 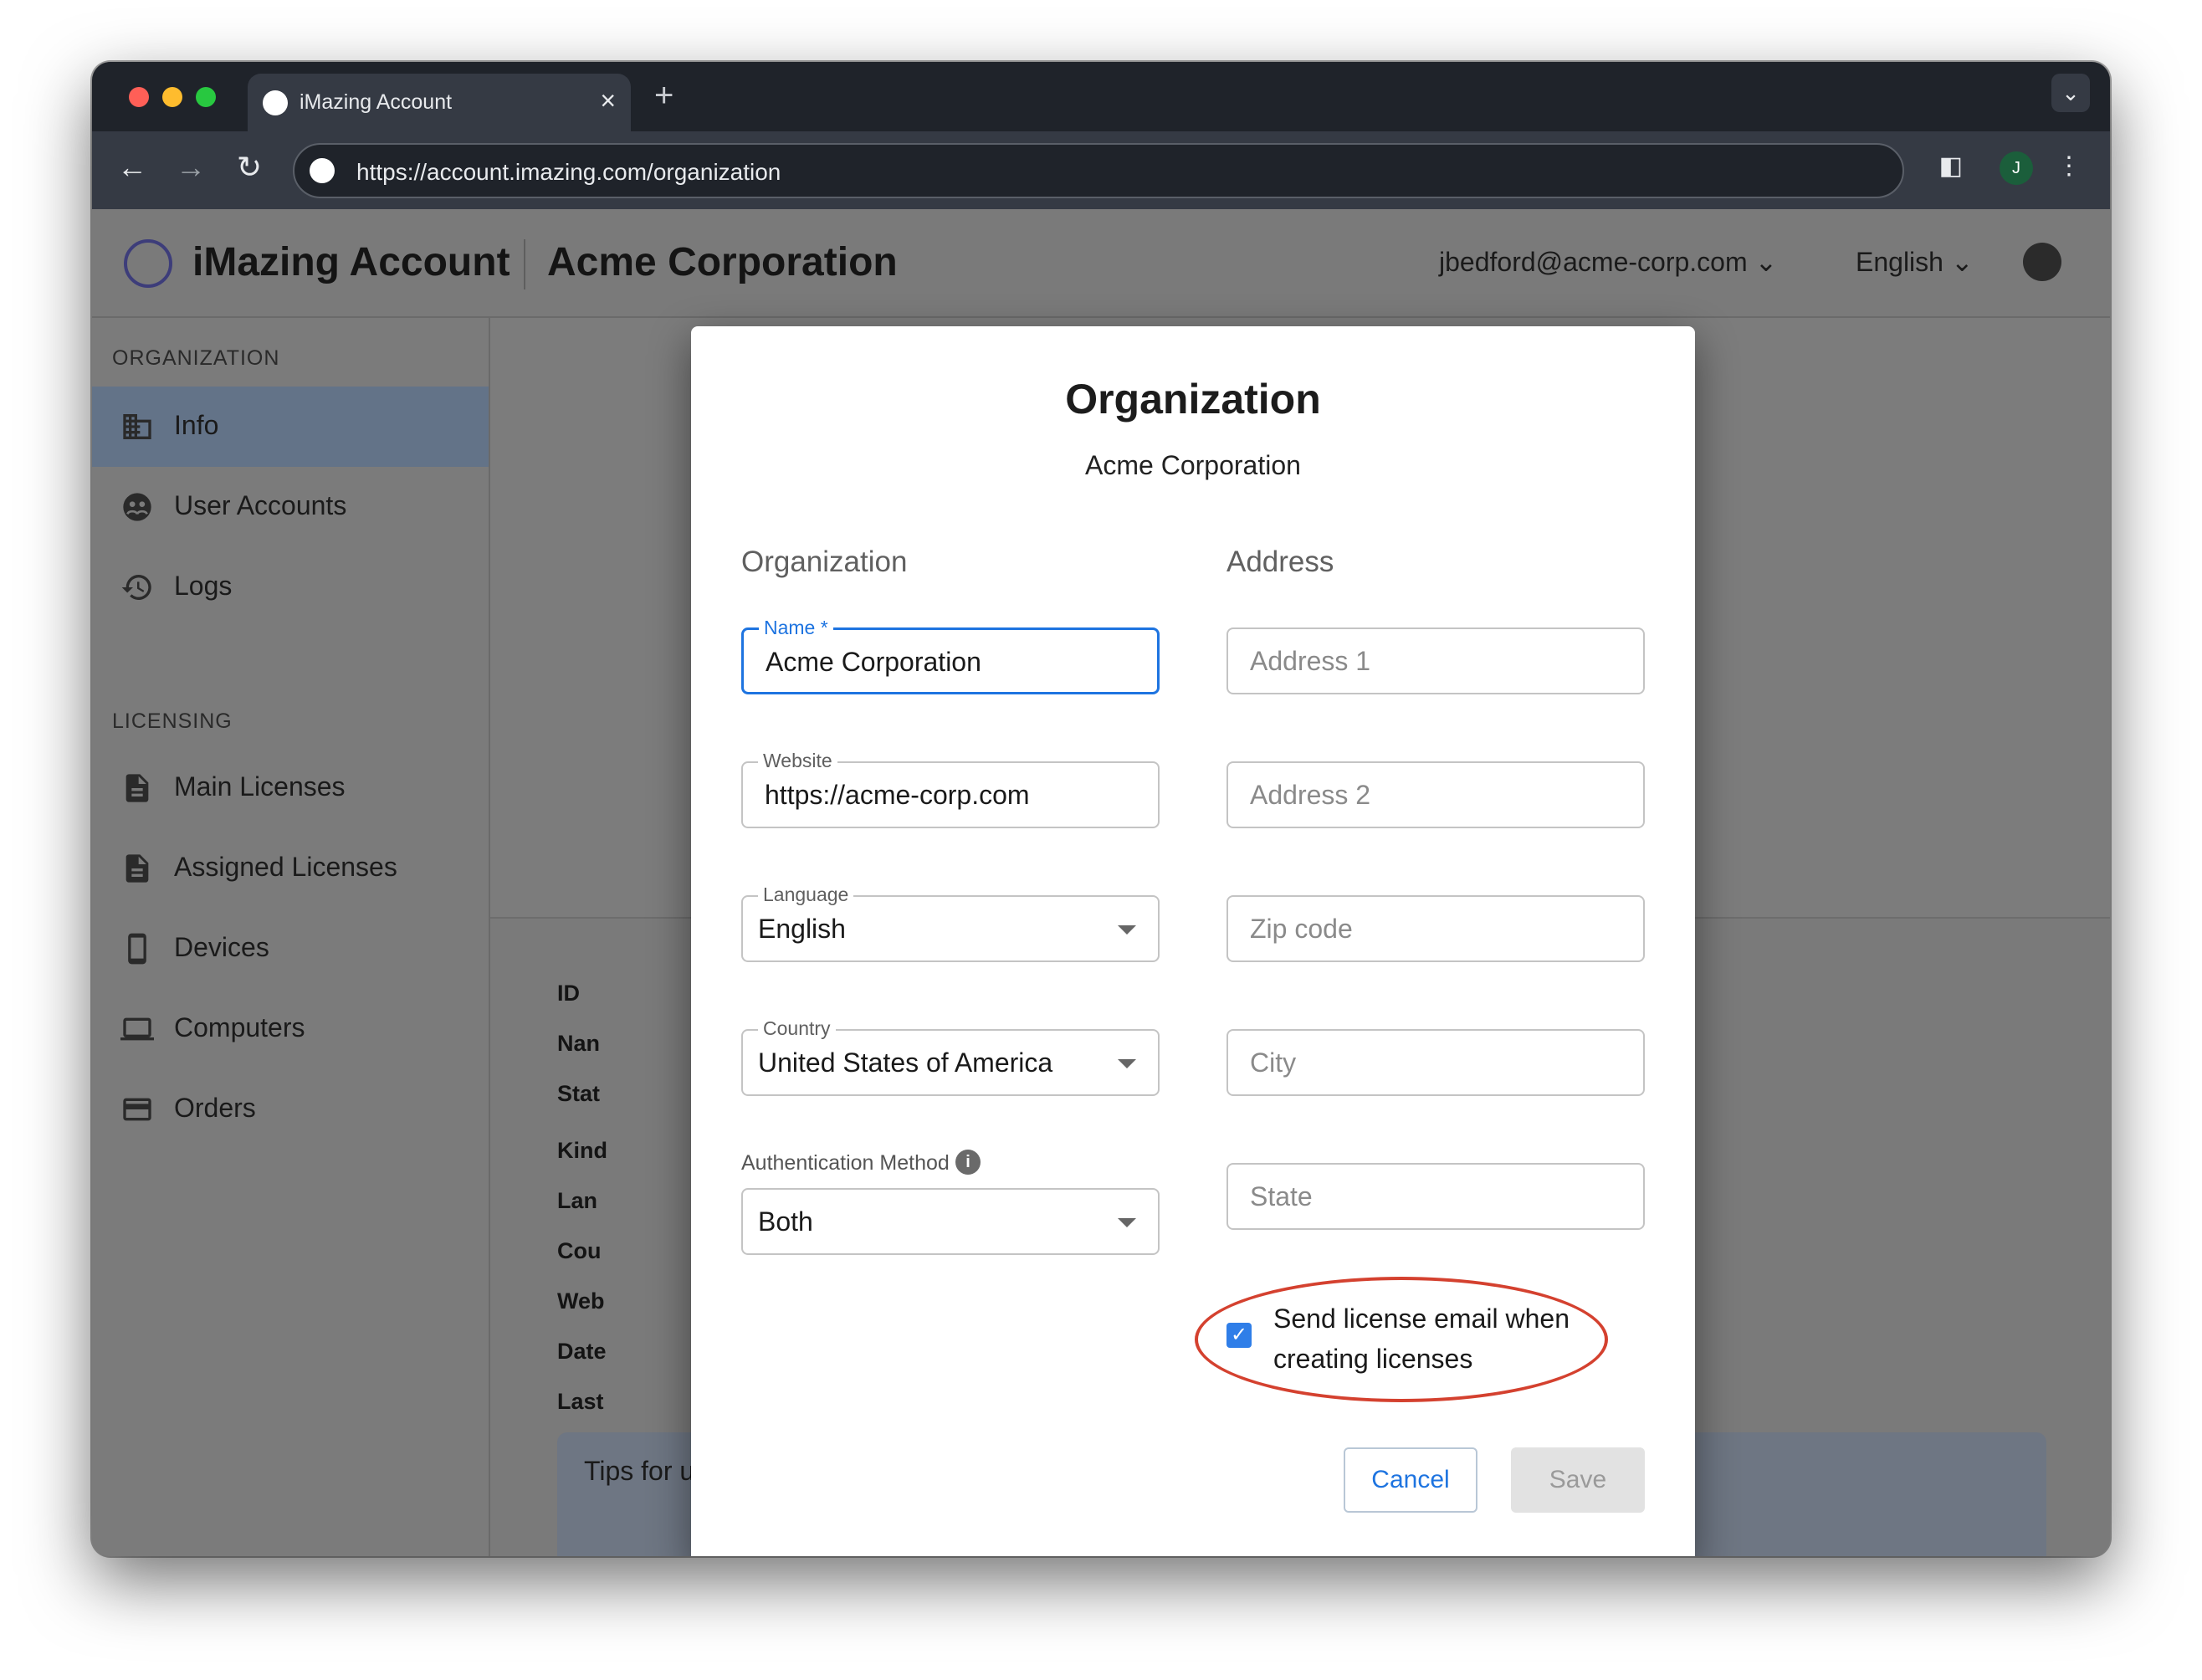 I want to click on browser-tab: iMazing Account ×, so click(x=440, y=102).